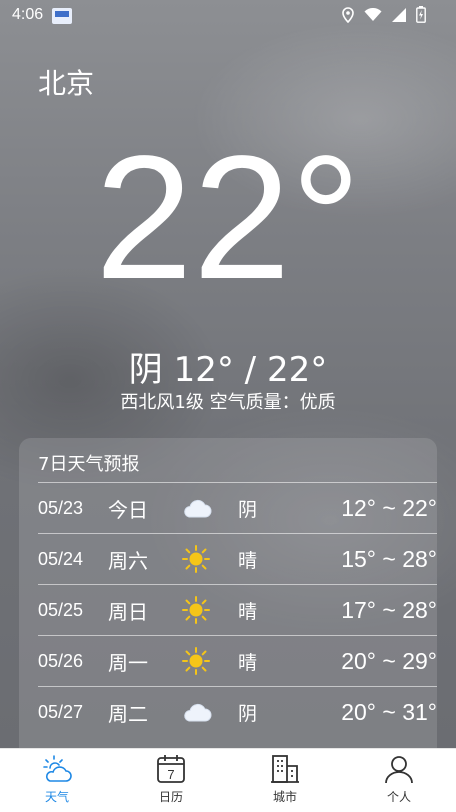 This screenshot has height=812, width=456. What do you see at coordinates (421, 14) in the screenshot?
I see `battery-icon` at bounding box center [421, 14].